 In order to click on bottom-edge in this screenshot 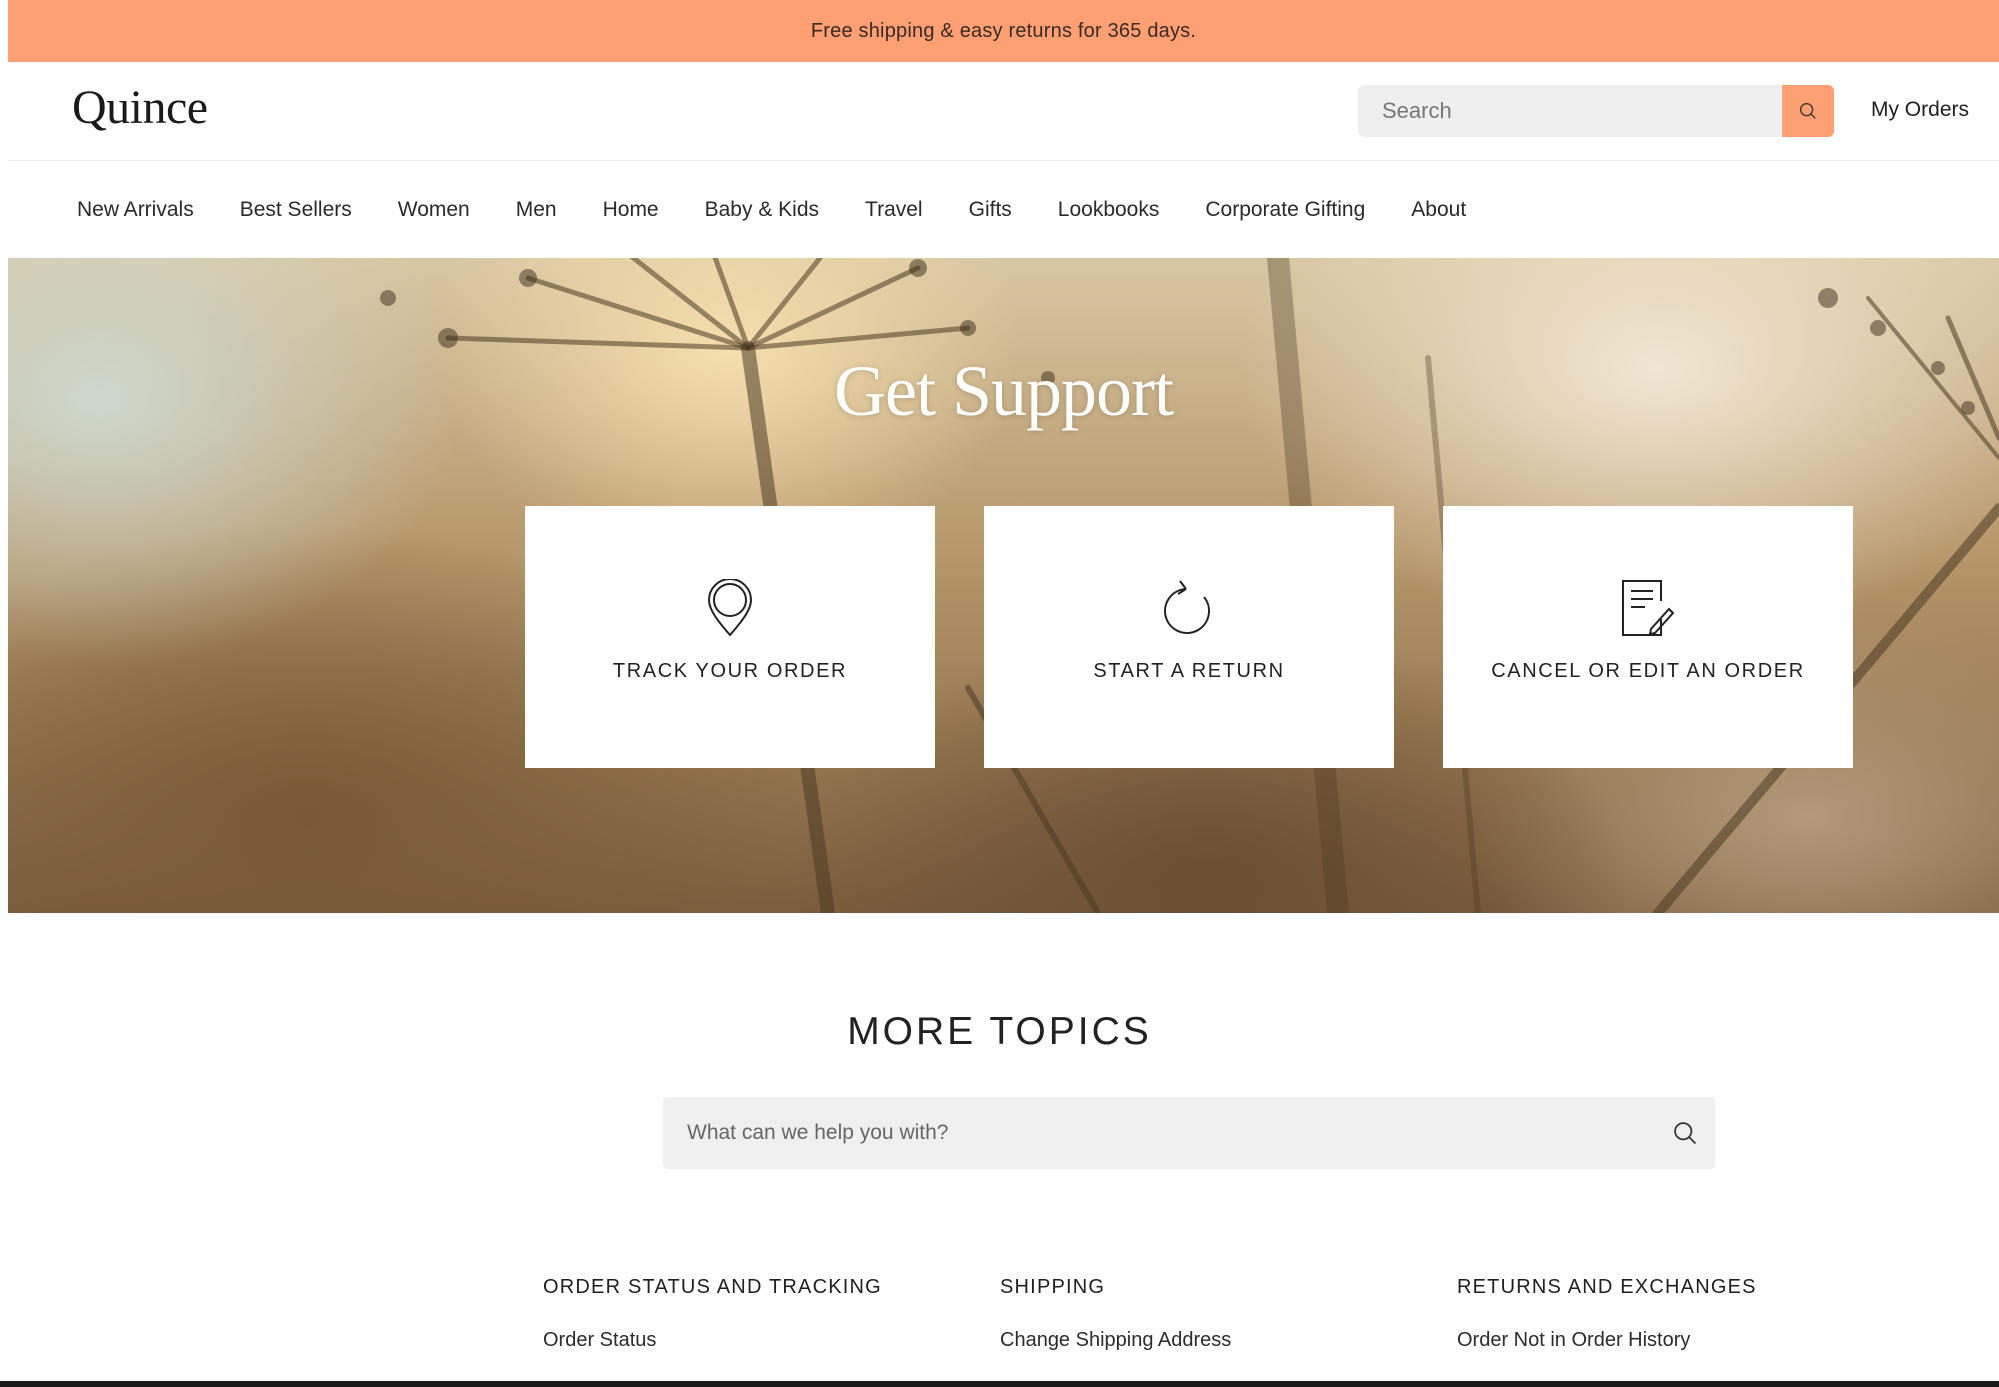, I will do `click(999, 1384)`.